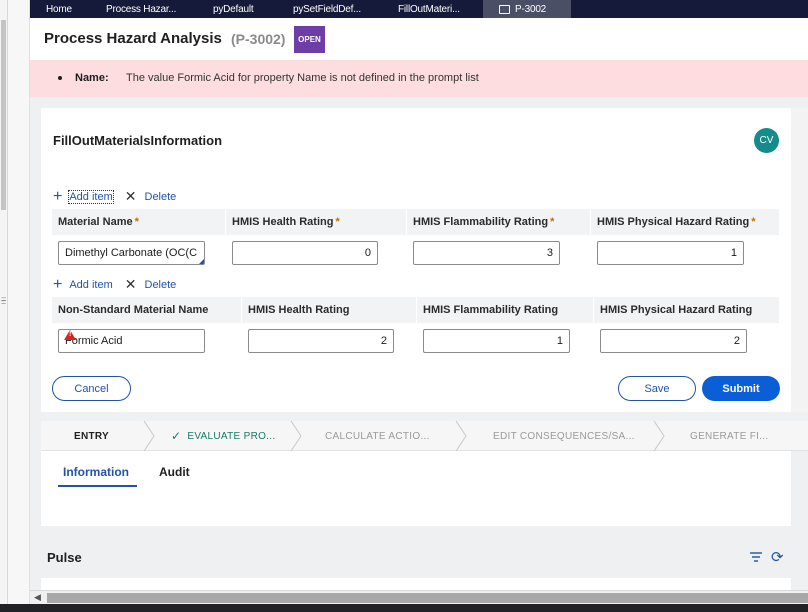  Describe the element at coordinates (383, 341) in the screenshot. I see `nonstandard-health-rating-value: 2` at that location.